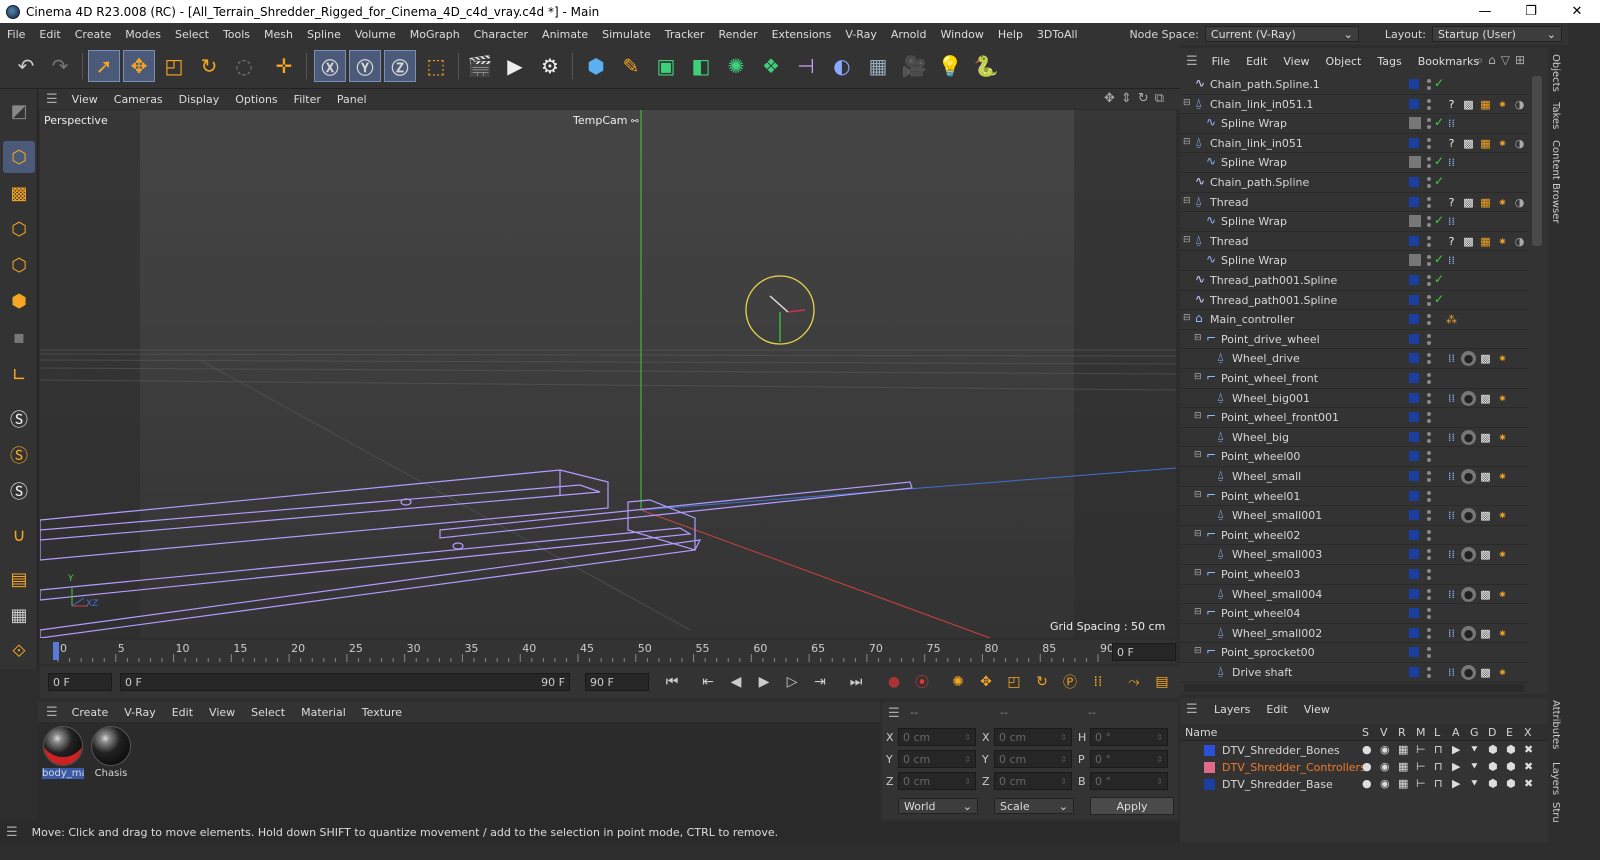  What do you see at coordinates (842, 66) in the screenshot?
I see `field-icon: ◐` at bounding box center [842, 66].